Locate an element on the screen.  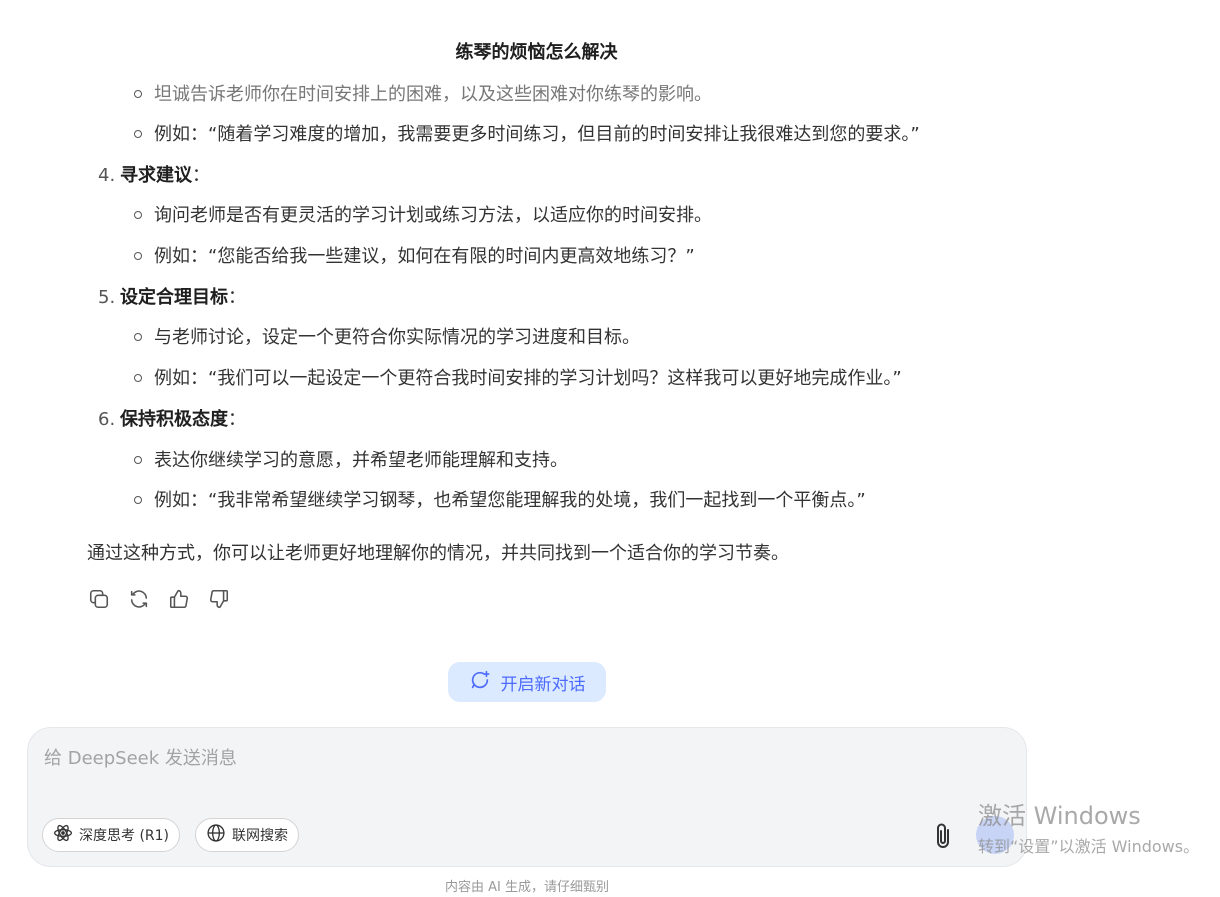
list-number: 6. is located at coordinates (107, 419).